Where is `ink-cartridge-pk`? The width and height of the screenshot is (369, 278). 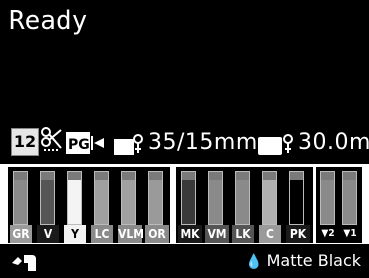 ink-cartridge-pk is located at coordinates (296, 198).